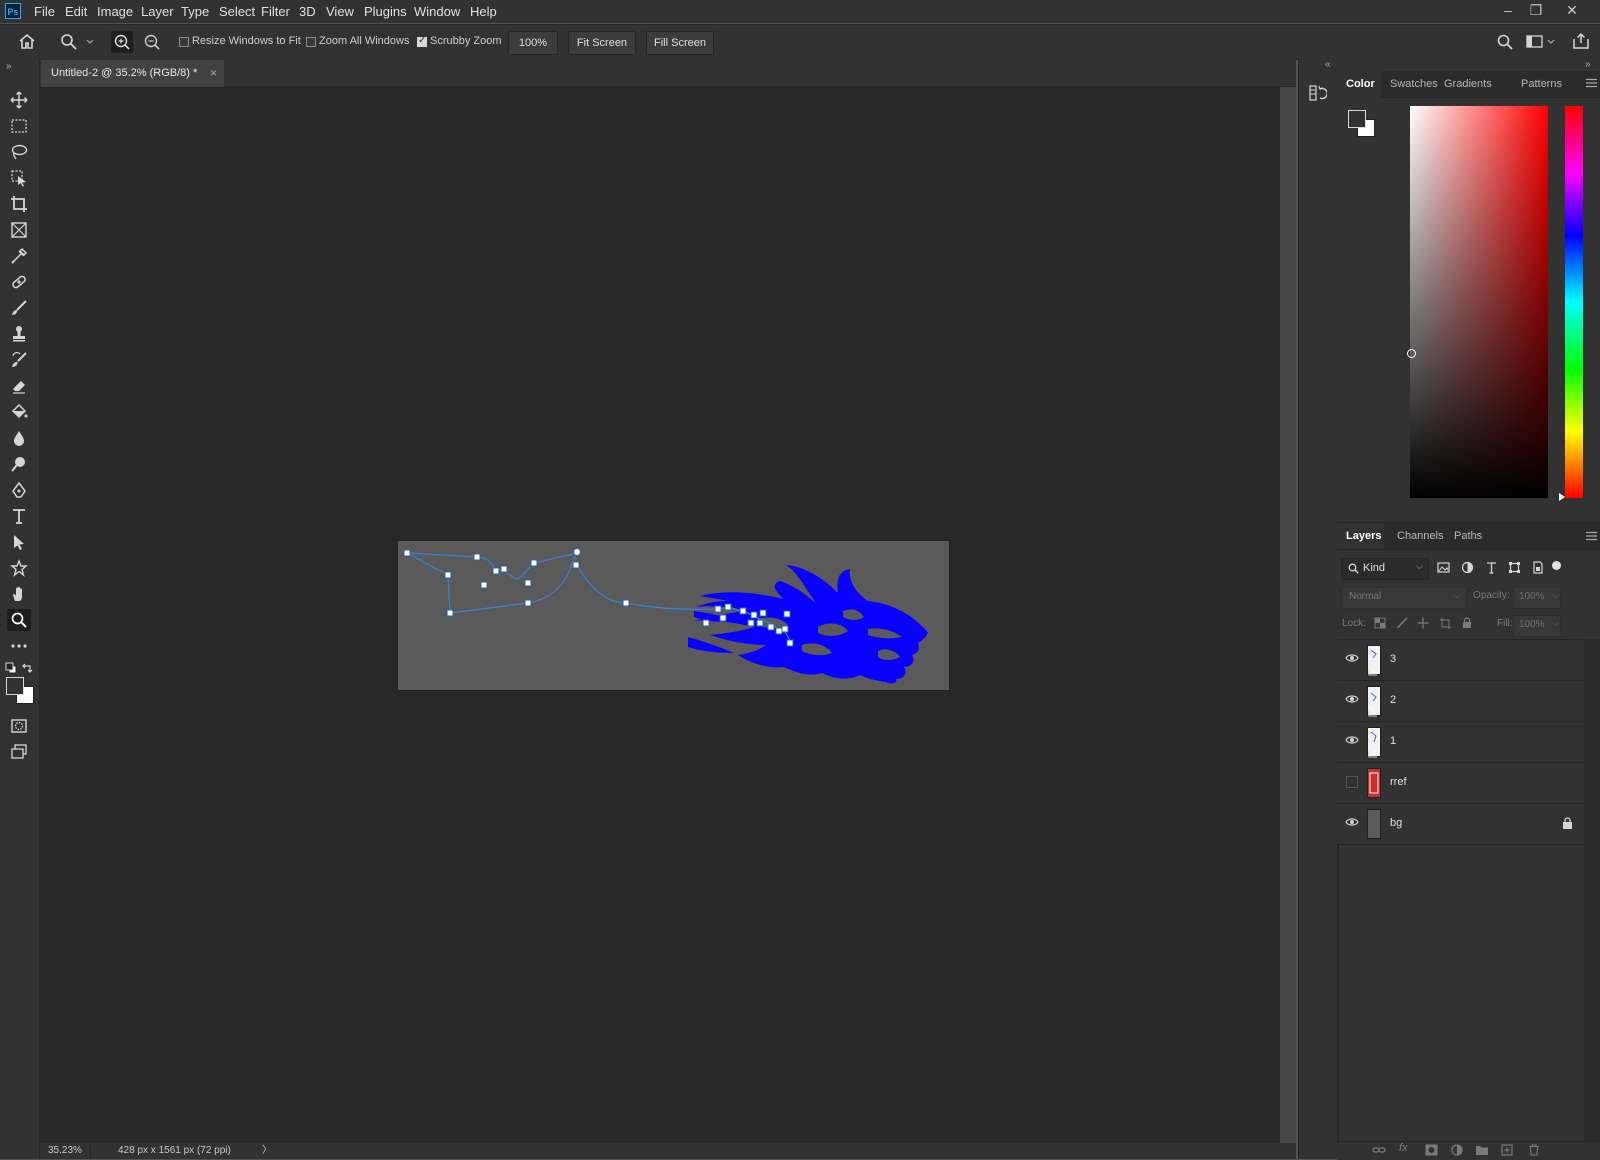 This screenshot has height=1160, width=1600. I want to click on resize-windows-checkbox, so click(184, 42).